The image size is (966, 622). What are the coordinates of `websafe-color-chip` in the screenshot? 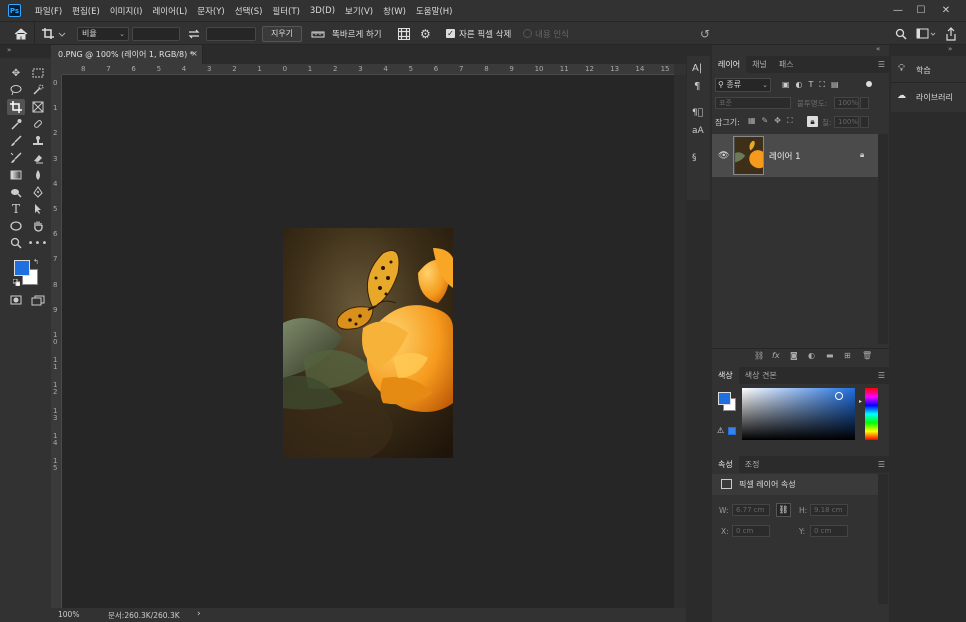 It's located at (732, 431).